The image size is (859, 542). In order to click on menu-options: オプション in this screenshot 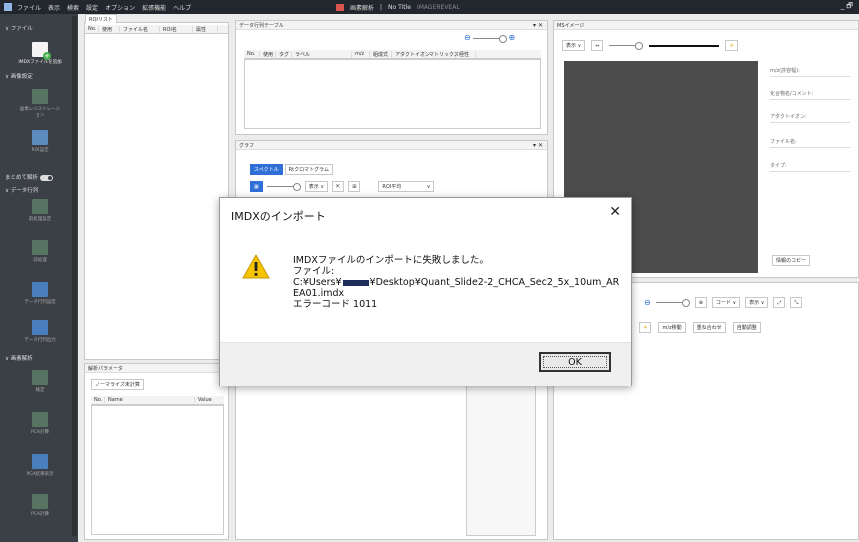, I will do `click(120, 7)`.